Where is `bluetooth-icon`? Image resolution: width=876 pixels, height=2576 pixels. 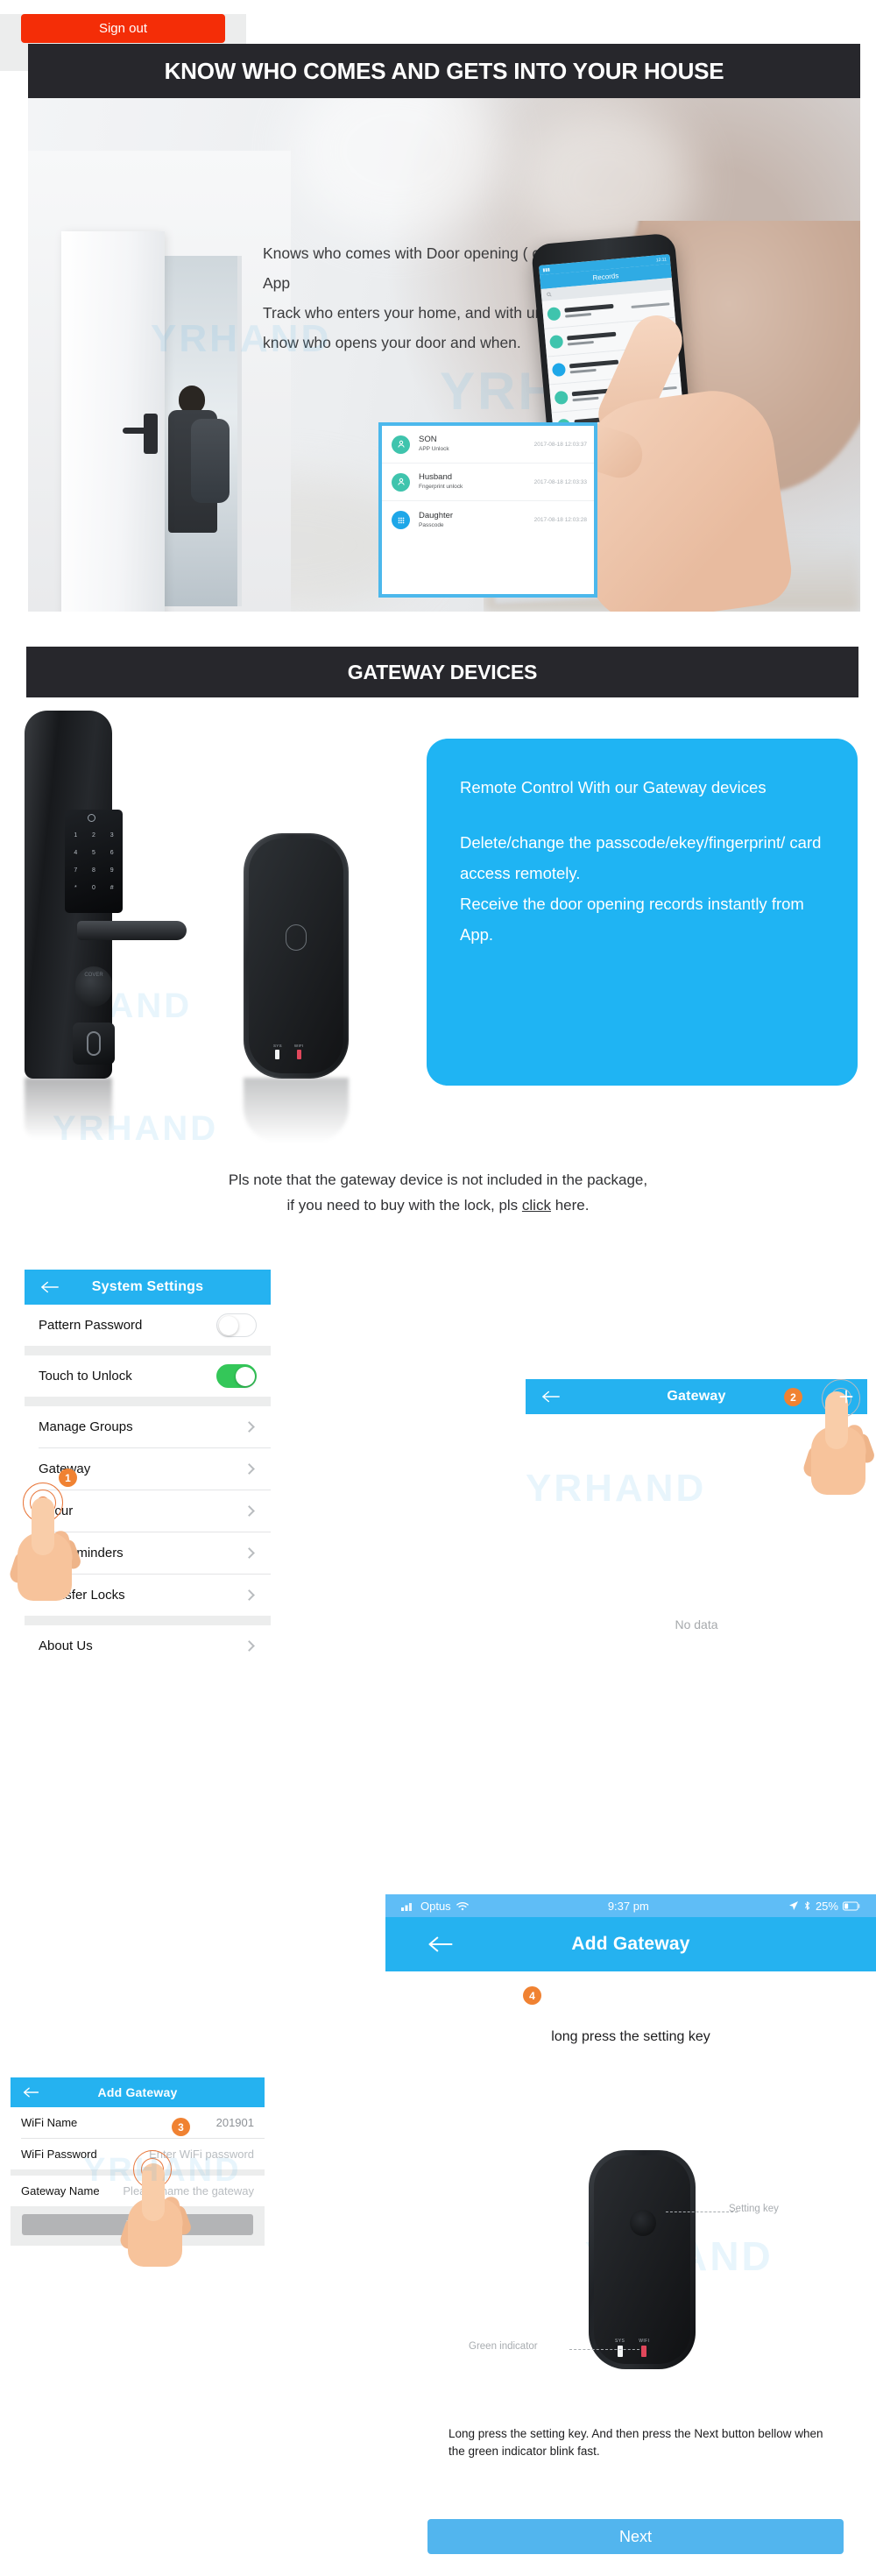 bluetooth-icon is located at coordinates (807, 1905).